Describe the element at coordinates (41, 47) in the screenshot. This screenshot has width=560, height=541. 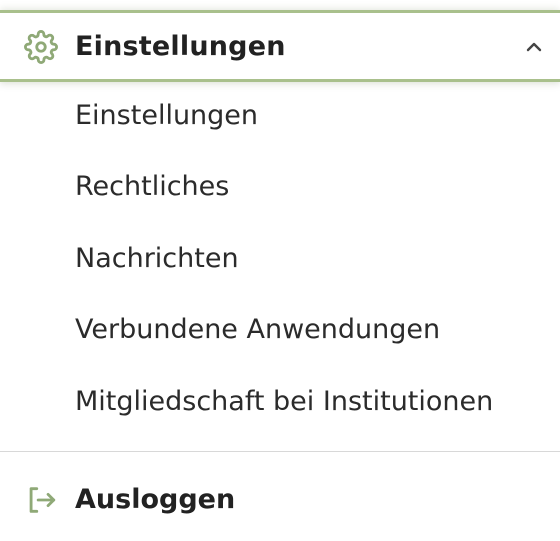
I see `gear-icon` at that location.